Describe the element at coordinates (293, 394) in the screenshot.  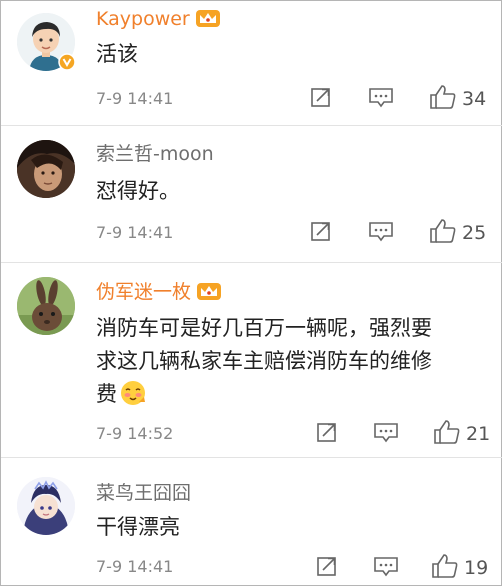
I see `comment-text-line: 费` at that location.